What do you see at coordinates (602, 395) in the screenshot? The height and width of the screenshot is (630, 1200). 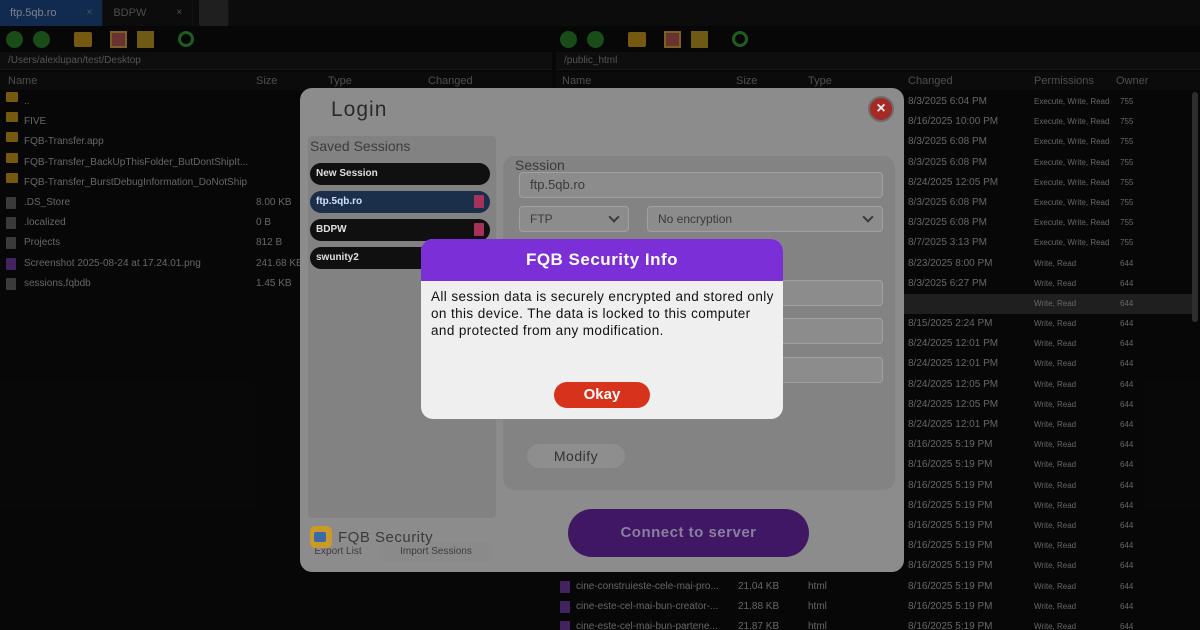 I see `okay-button: Okay` at bounding box center [602, 395].